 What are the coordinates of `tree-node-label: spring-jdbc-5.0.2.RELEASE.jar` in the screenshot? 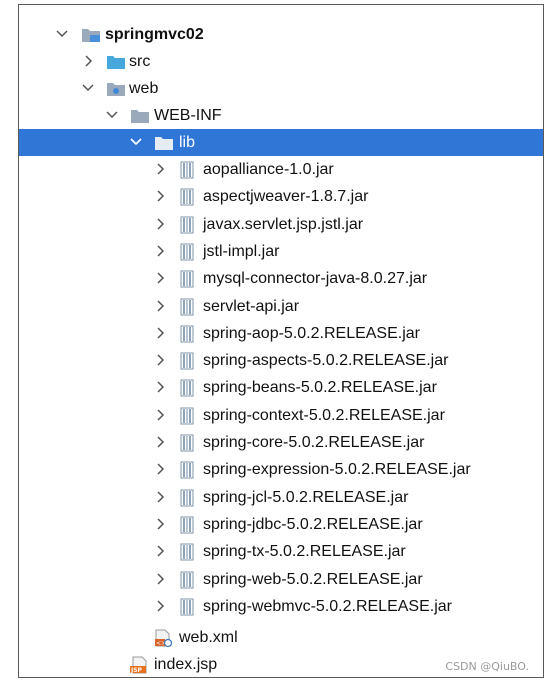 It's located at (313, 524).